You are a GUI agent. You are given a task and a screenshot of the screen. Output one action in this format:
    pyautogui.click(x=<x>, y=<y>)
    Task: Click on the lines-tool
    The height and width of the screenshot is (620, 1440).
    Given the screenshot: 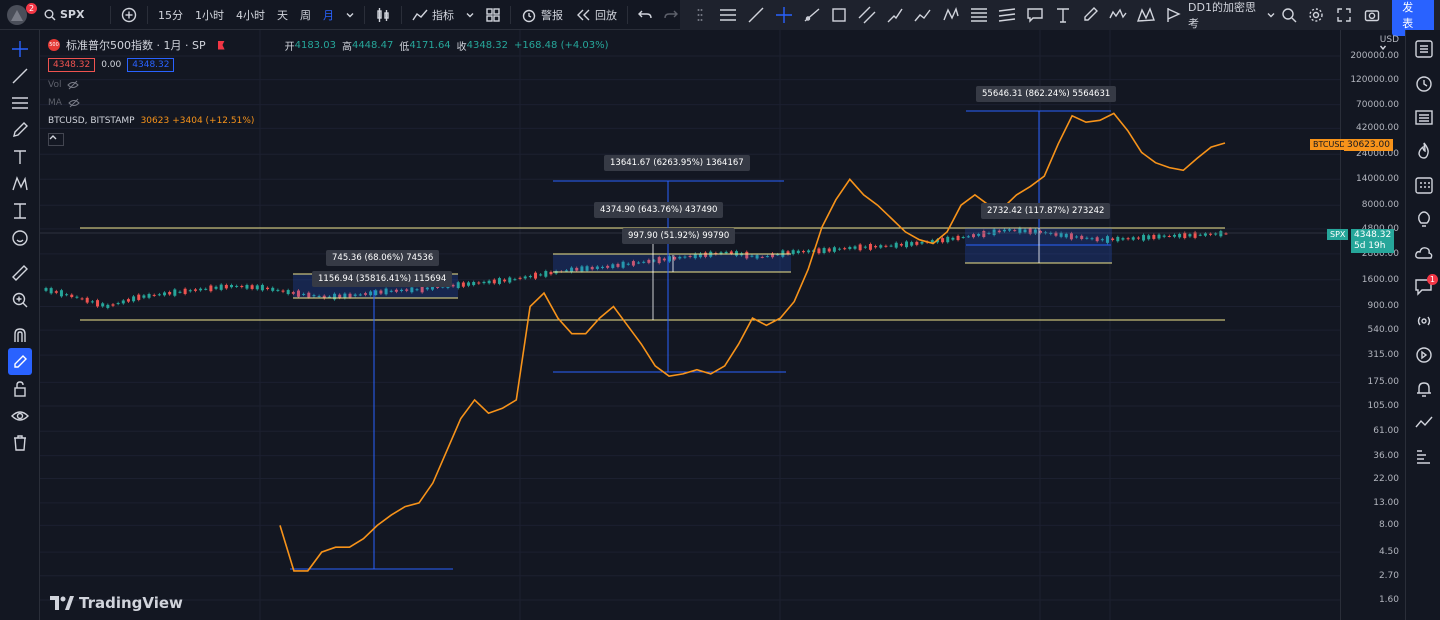 What is the action you would take?
    pyautogui.click(x=728, y=15)
    